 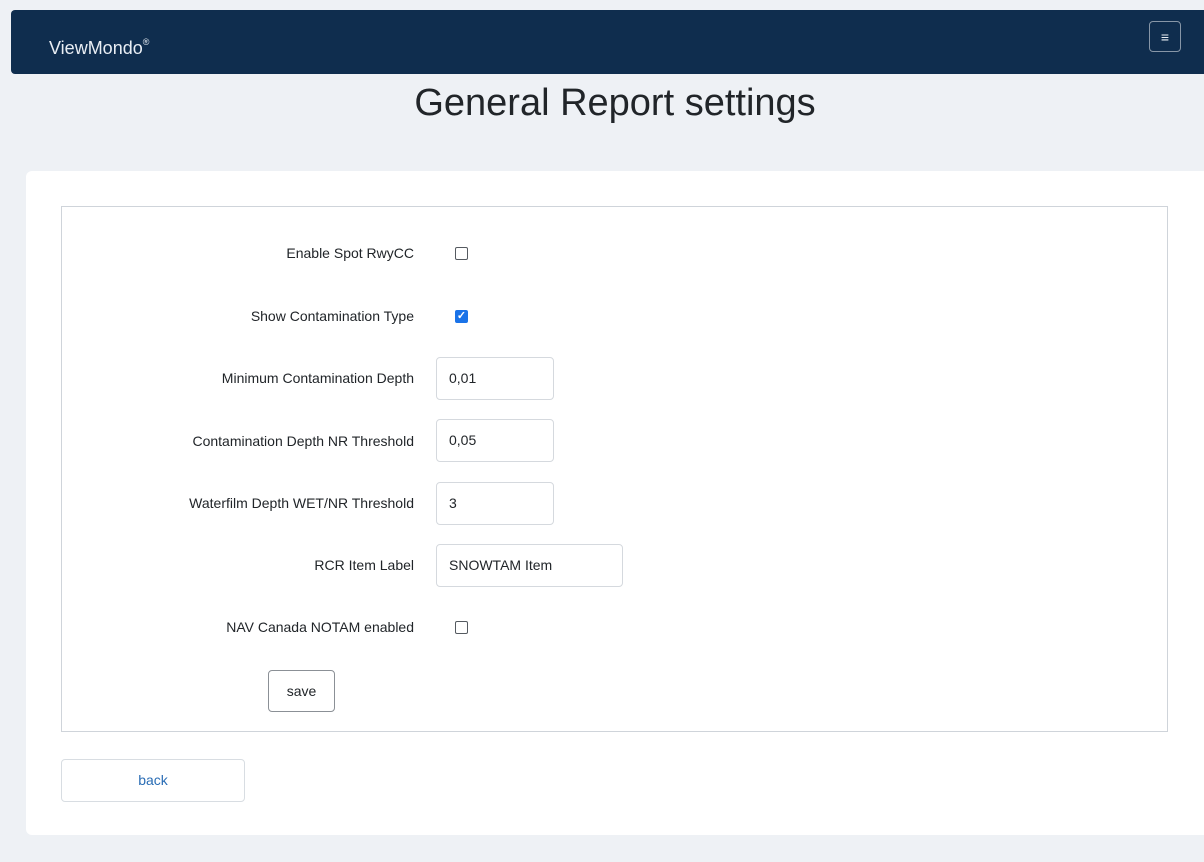 I want to click on hamburger-menu-icon: ≡, so click(x=1165, y=36).